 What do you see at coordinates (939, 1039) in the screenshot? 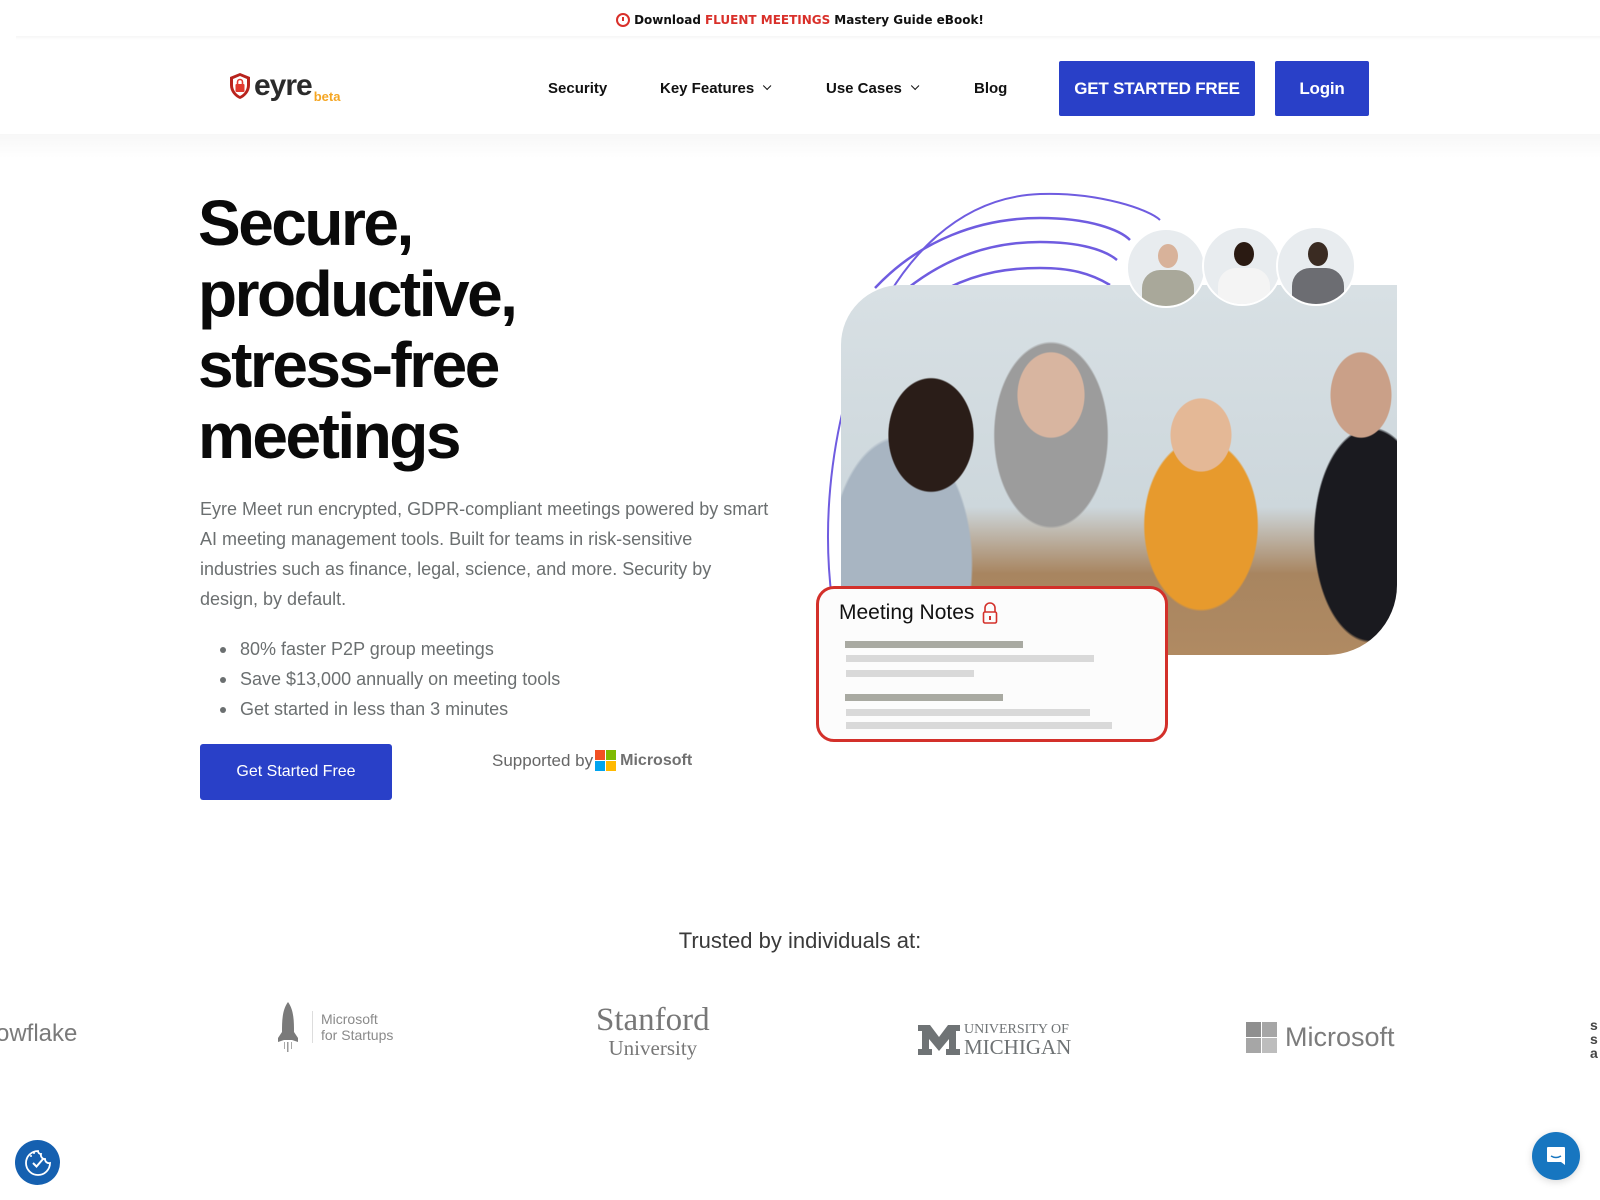
I see `block-m-icon` at bounding box center [939, 1039].